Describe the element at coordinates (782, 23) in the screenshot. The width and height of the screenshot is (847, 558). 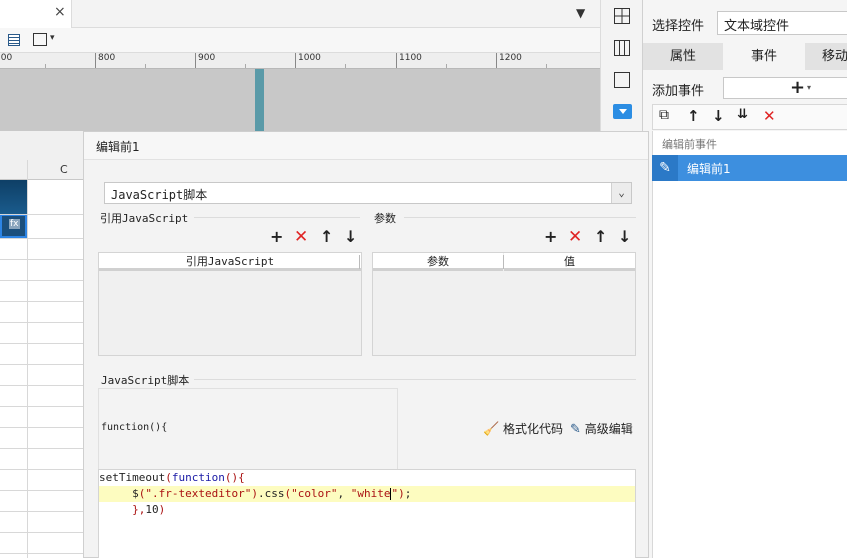
I see `widget-select: 文本域控件` at that location.